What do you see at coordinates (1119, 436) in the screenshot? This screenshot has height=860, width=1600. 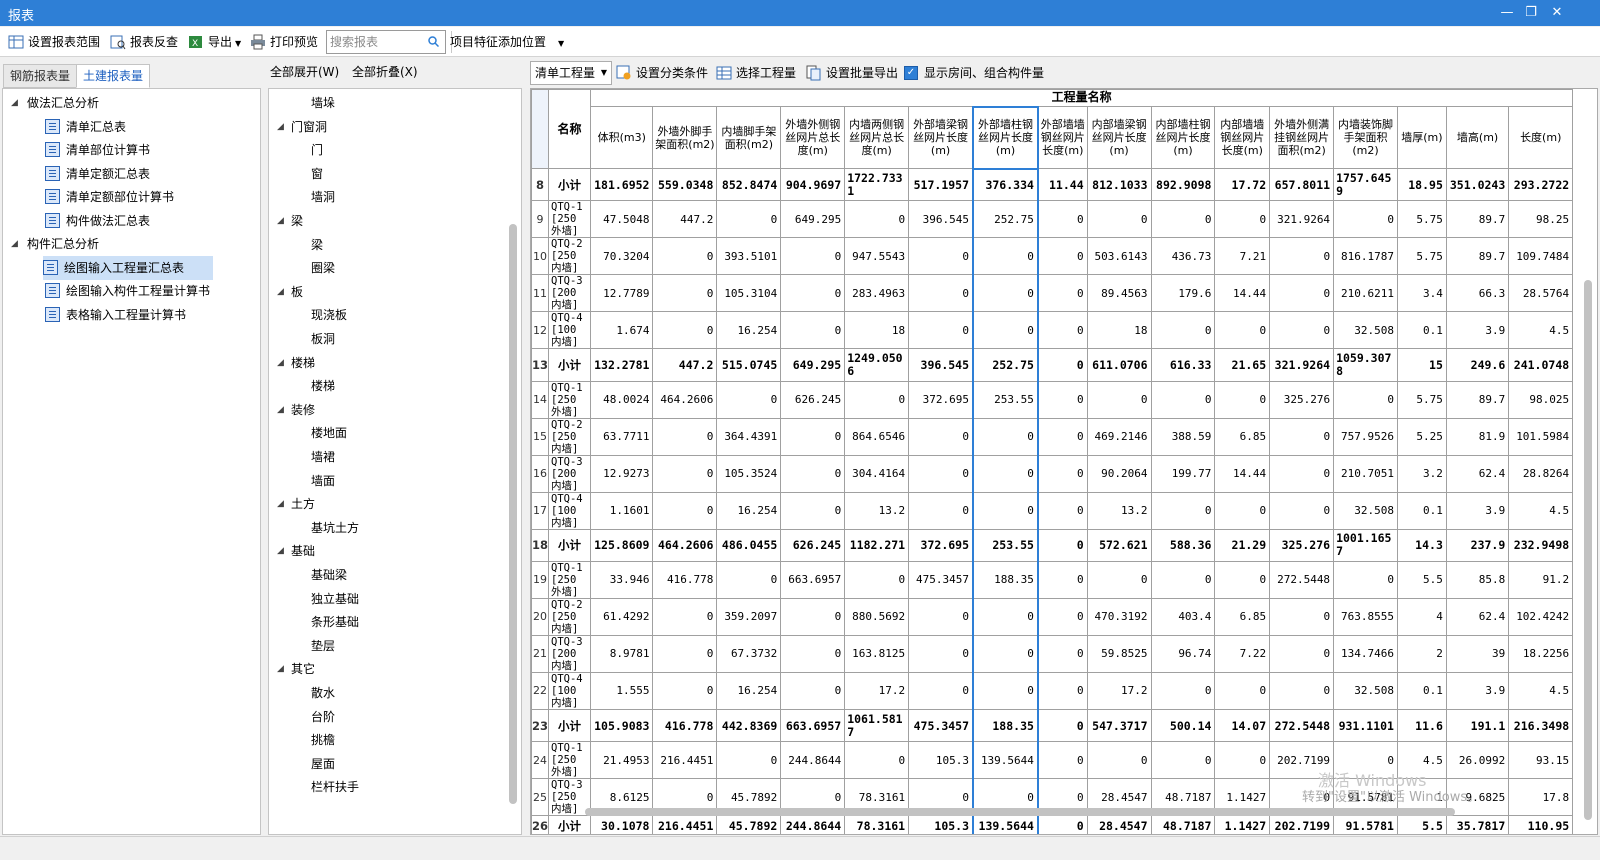 I see `value-cell: 469.2146` at bounding box center [1119, 436].